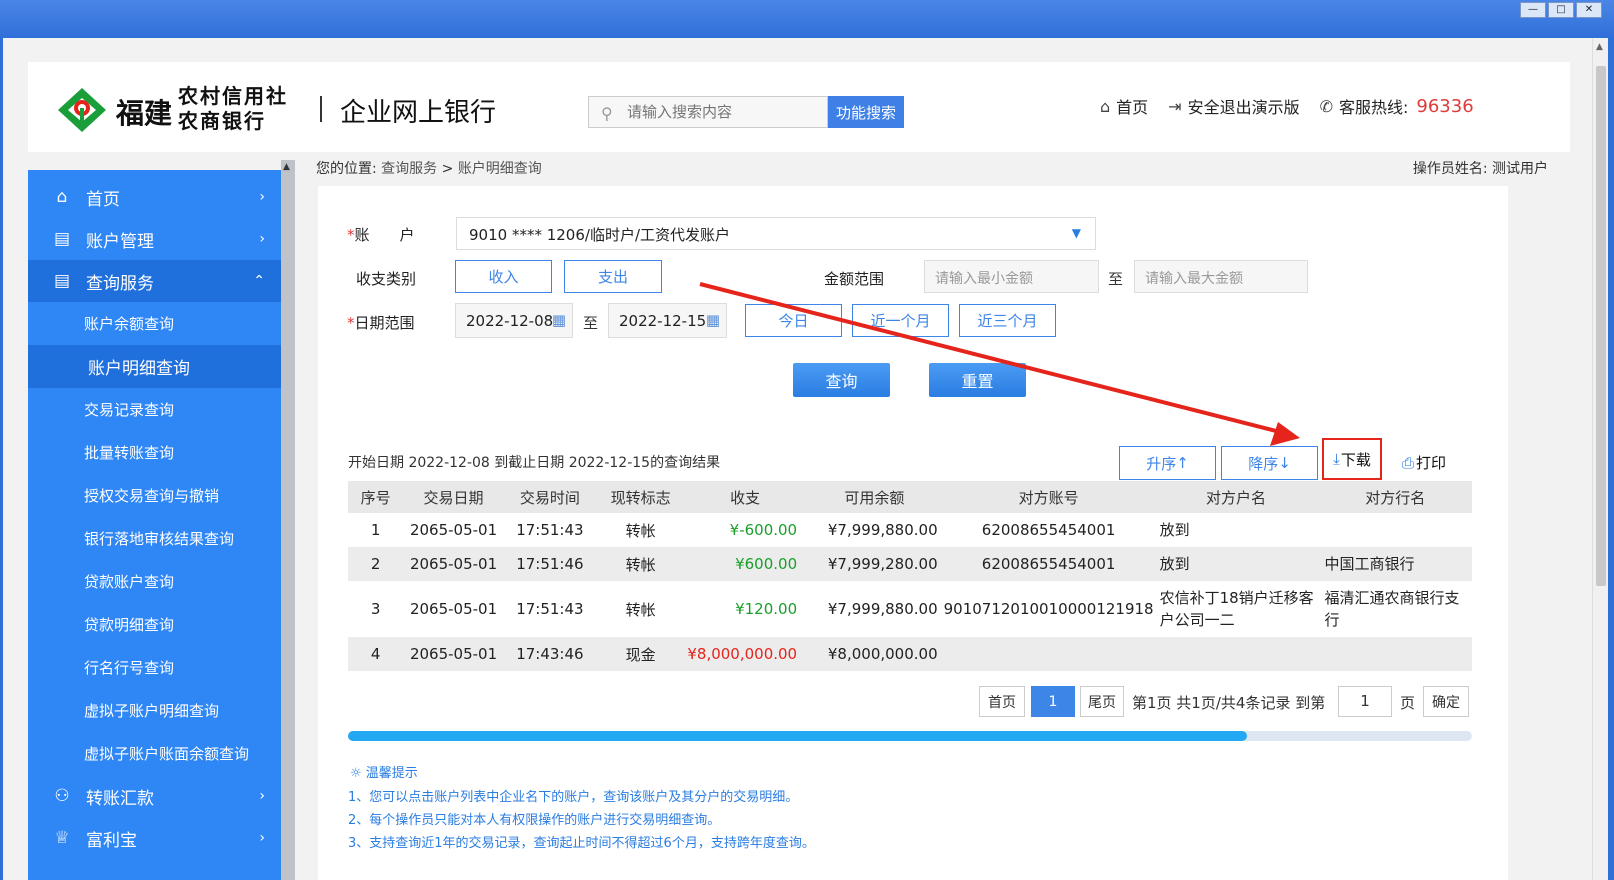  Describe the element at coordinates (1533, 10) in the screenshot. I see `minimize-button: —` at that location.